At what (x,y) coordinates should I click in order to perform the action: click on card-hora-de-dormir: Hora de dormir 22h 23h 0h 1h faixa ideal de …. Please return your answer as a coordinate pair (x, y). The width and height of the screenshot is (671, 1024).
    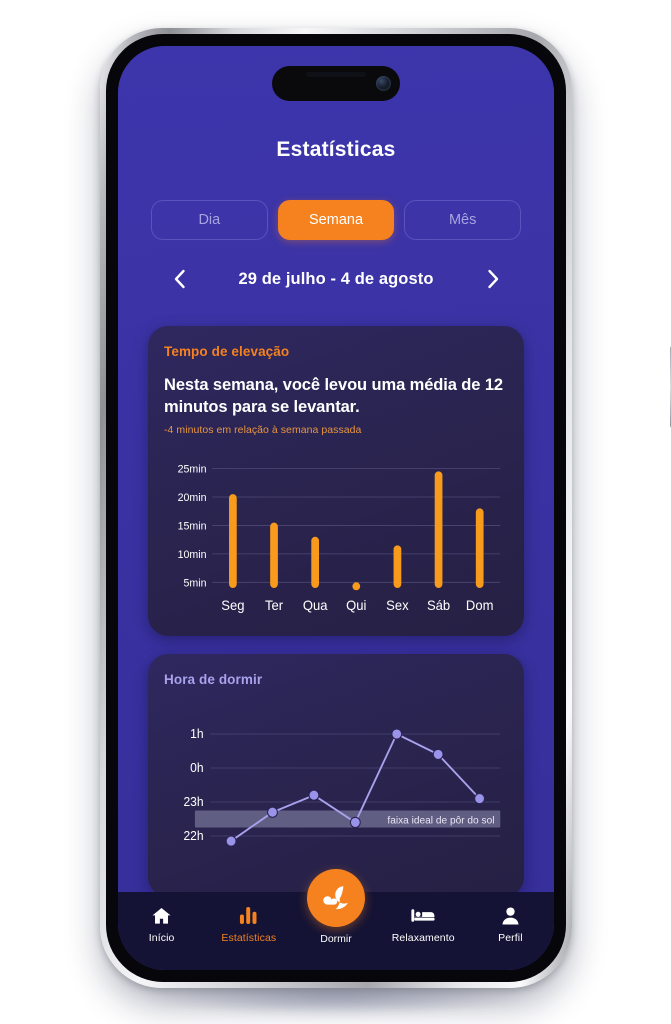
    Looking at the image, I should click on (336, 775).